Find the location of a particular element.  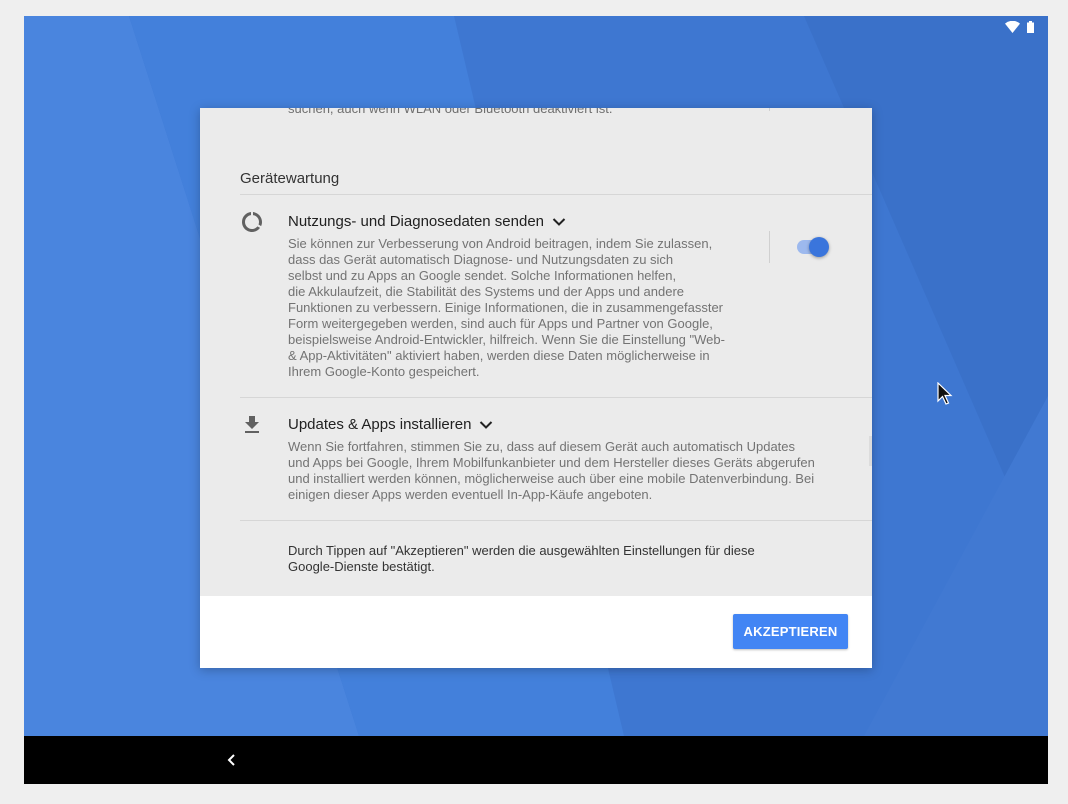

download-icon is located at coordinates (252, 424).